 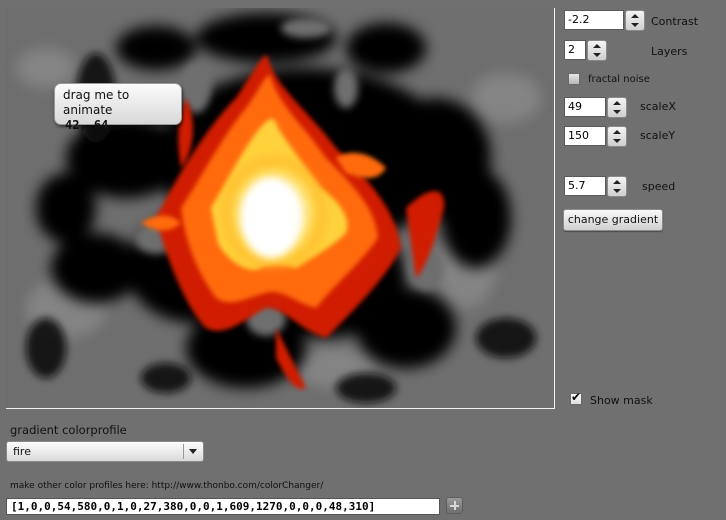 What do you see at coordinates (594, 20) in the screenshot?
I see `contrast-input: -2.2` at bounding box center [594, 20].